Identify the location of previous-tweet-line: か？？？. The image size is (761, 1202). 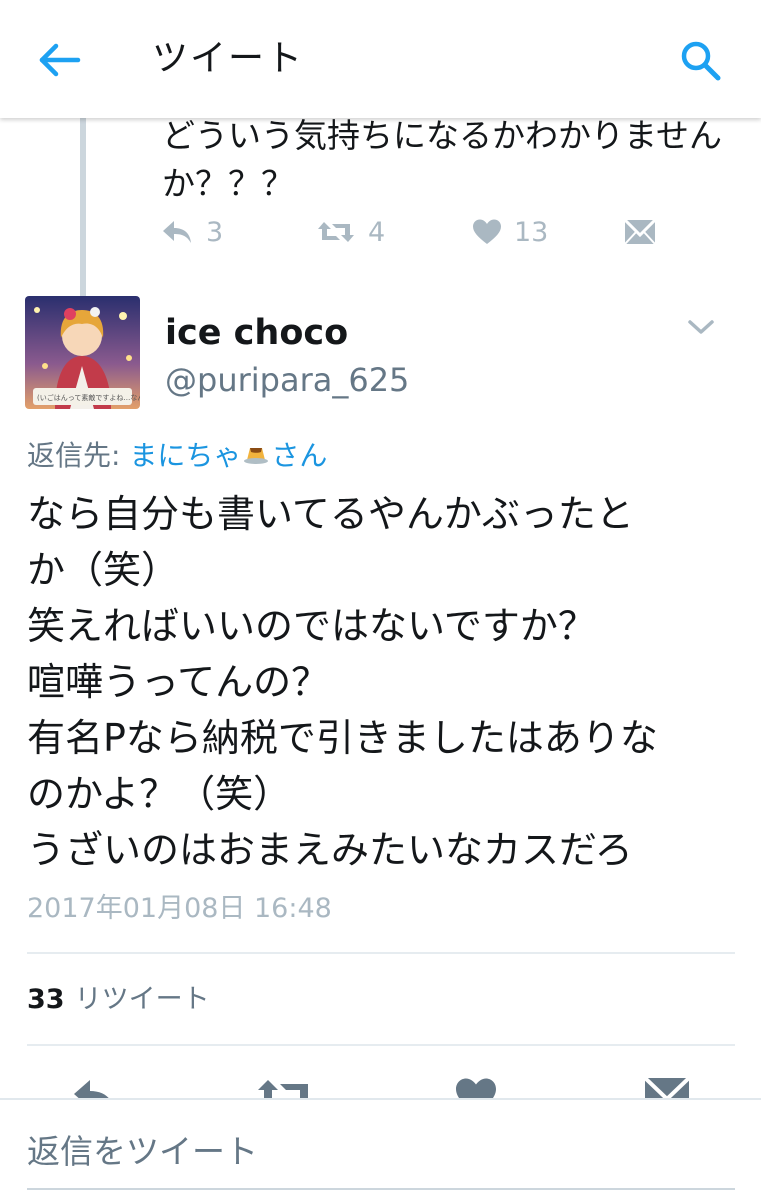
(228, 183).